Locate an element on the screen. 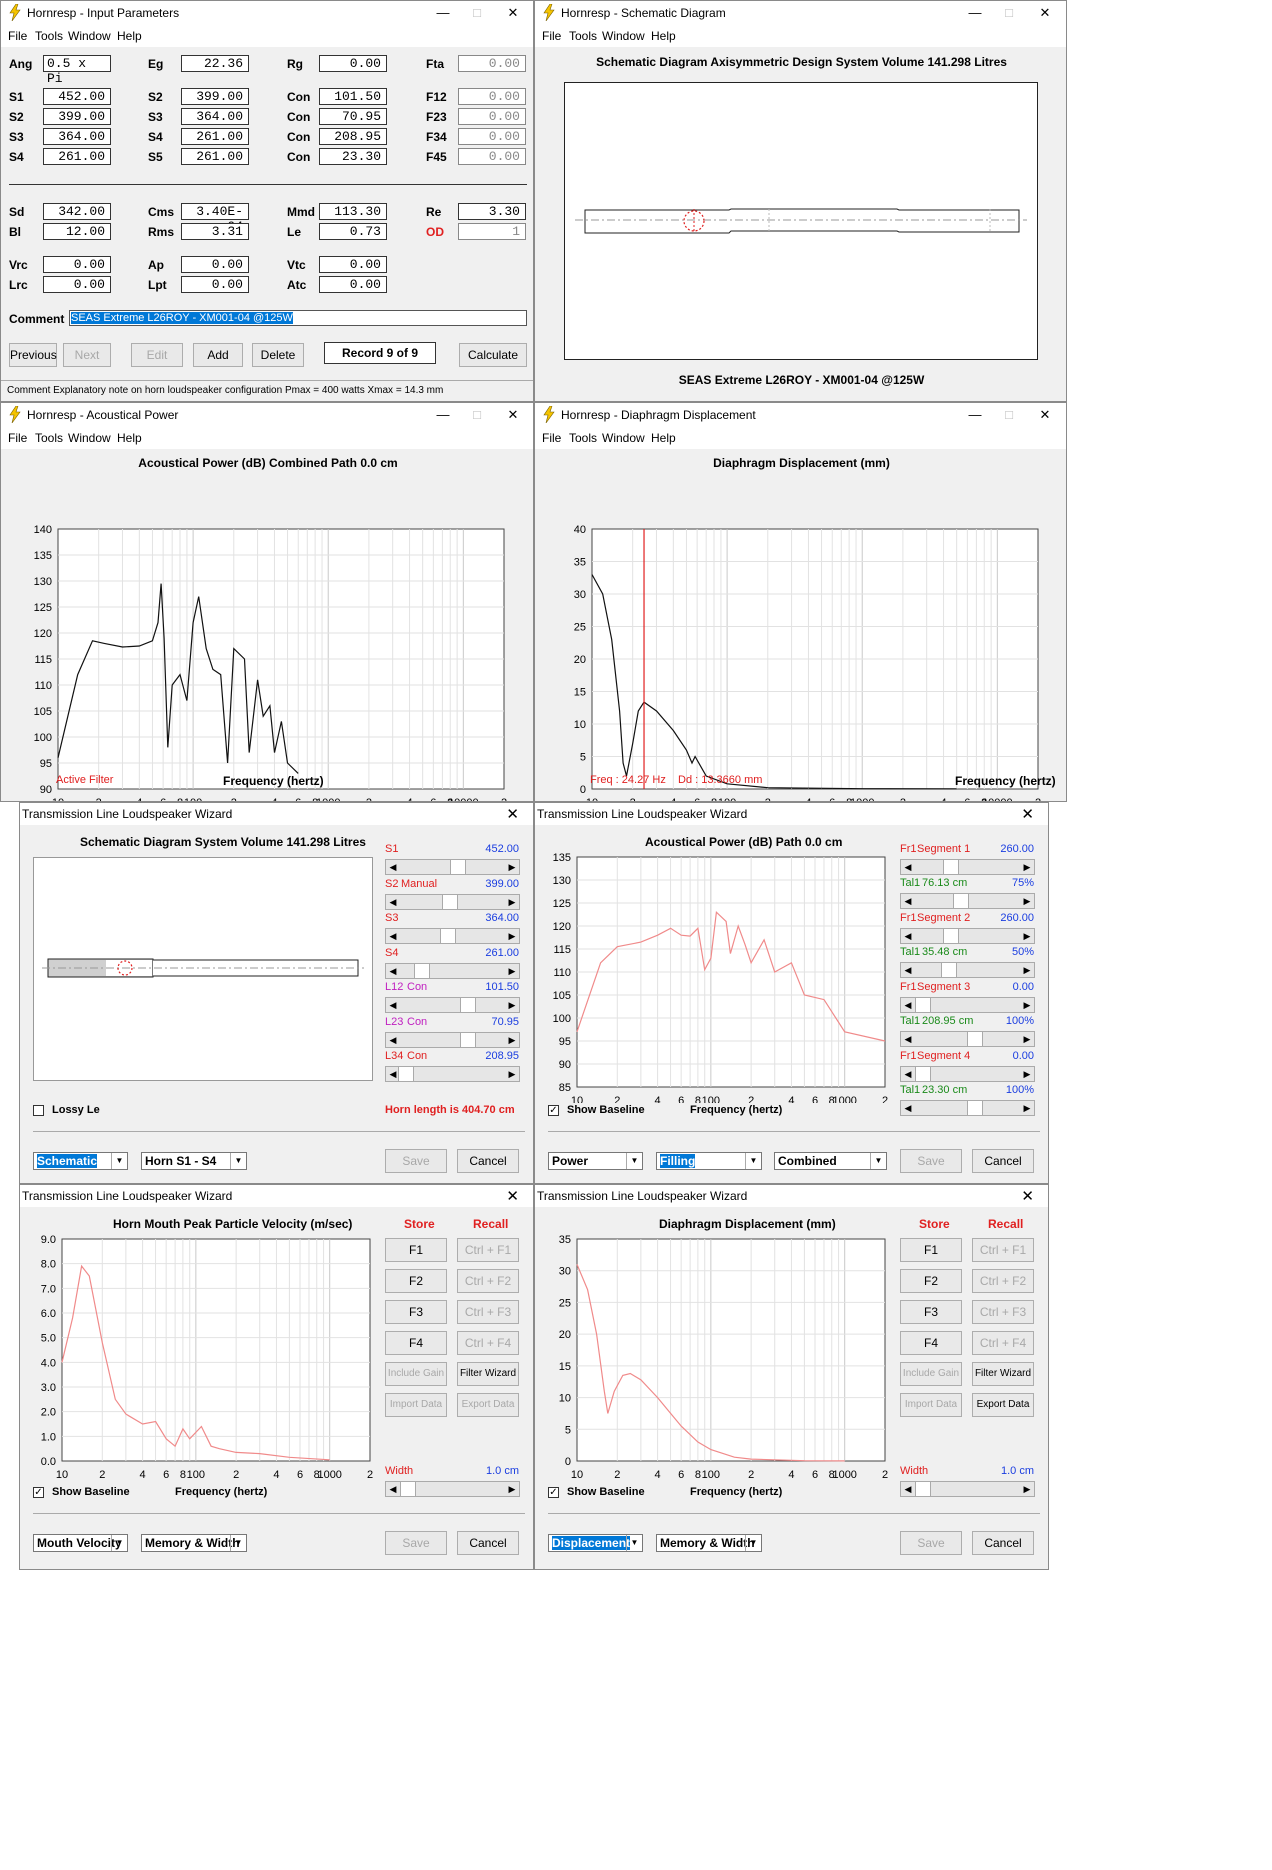  s_rows-field: 399.00 is located at coordinates (215, 96).